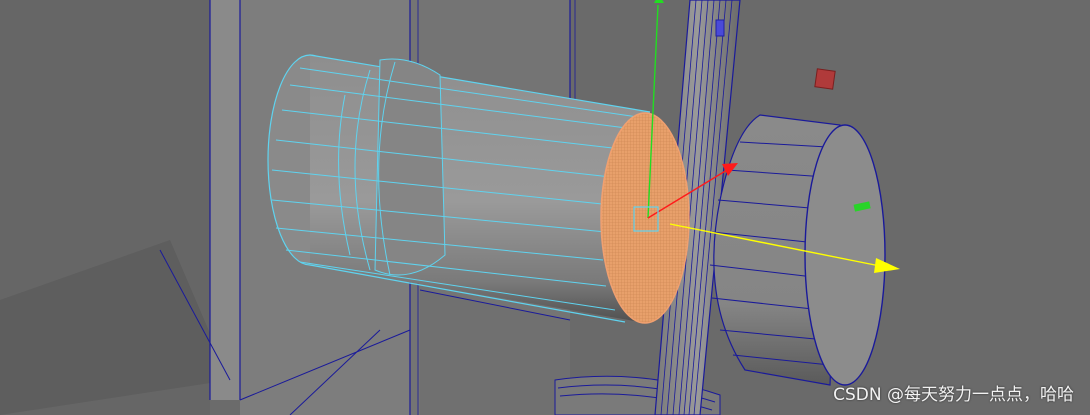 This screenshot has height=415, width=1090. I want to click on y-axis-arrow-icon, so click(659, 1).